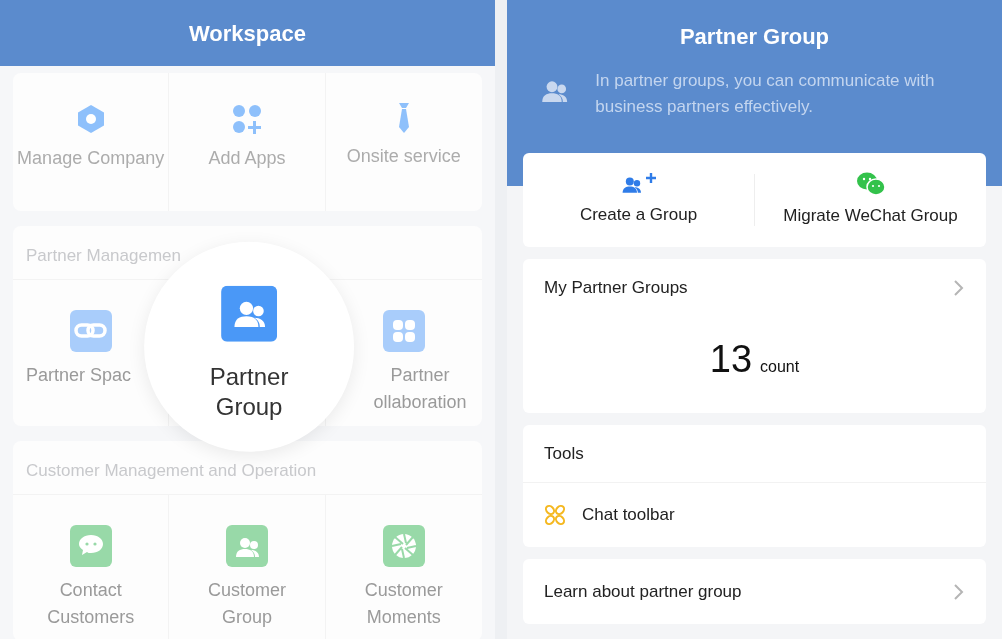  What do you see at coordinates (247, 119) in the screenshot?
I see `apps-add-icon` at bounding box center [247, 119].